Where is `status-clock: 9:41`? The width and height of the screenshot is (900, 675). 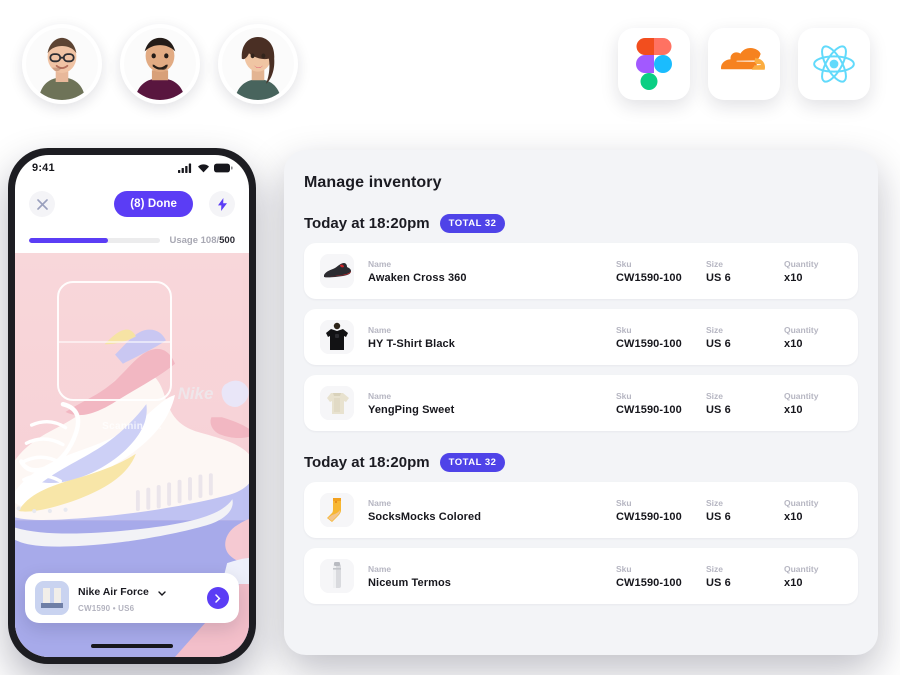 status-clock: 9:41 is located at coordinates (43, 168).